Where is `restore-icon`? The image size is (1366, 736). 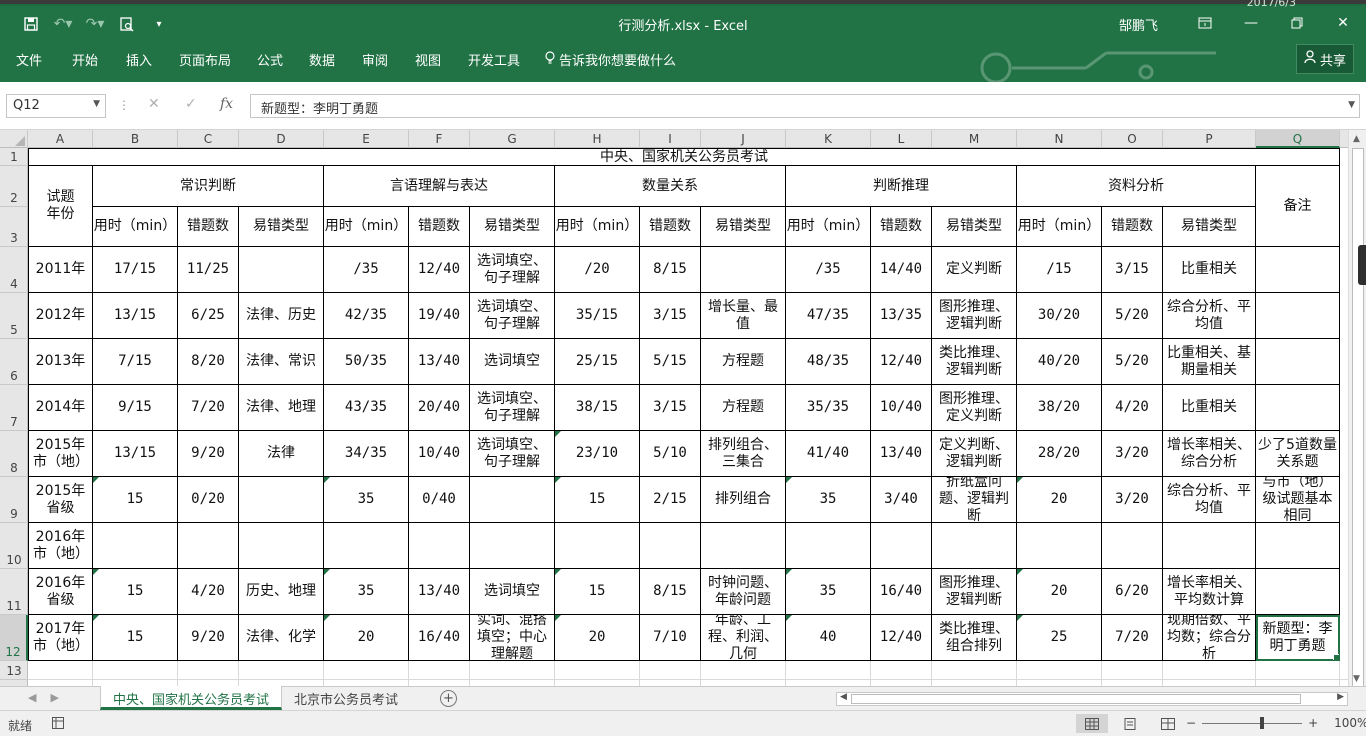 restore-icon is located at coordinates (1297, 23).